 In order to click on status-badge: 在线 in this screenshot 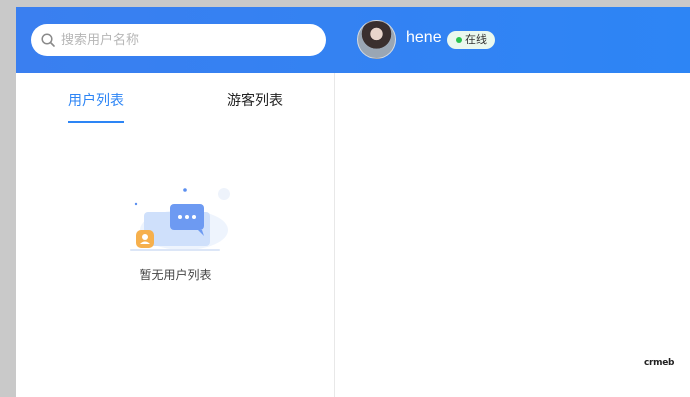, I will do `click(471, 40)`.